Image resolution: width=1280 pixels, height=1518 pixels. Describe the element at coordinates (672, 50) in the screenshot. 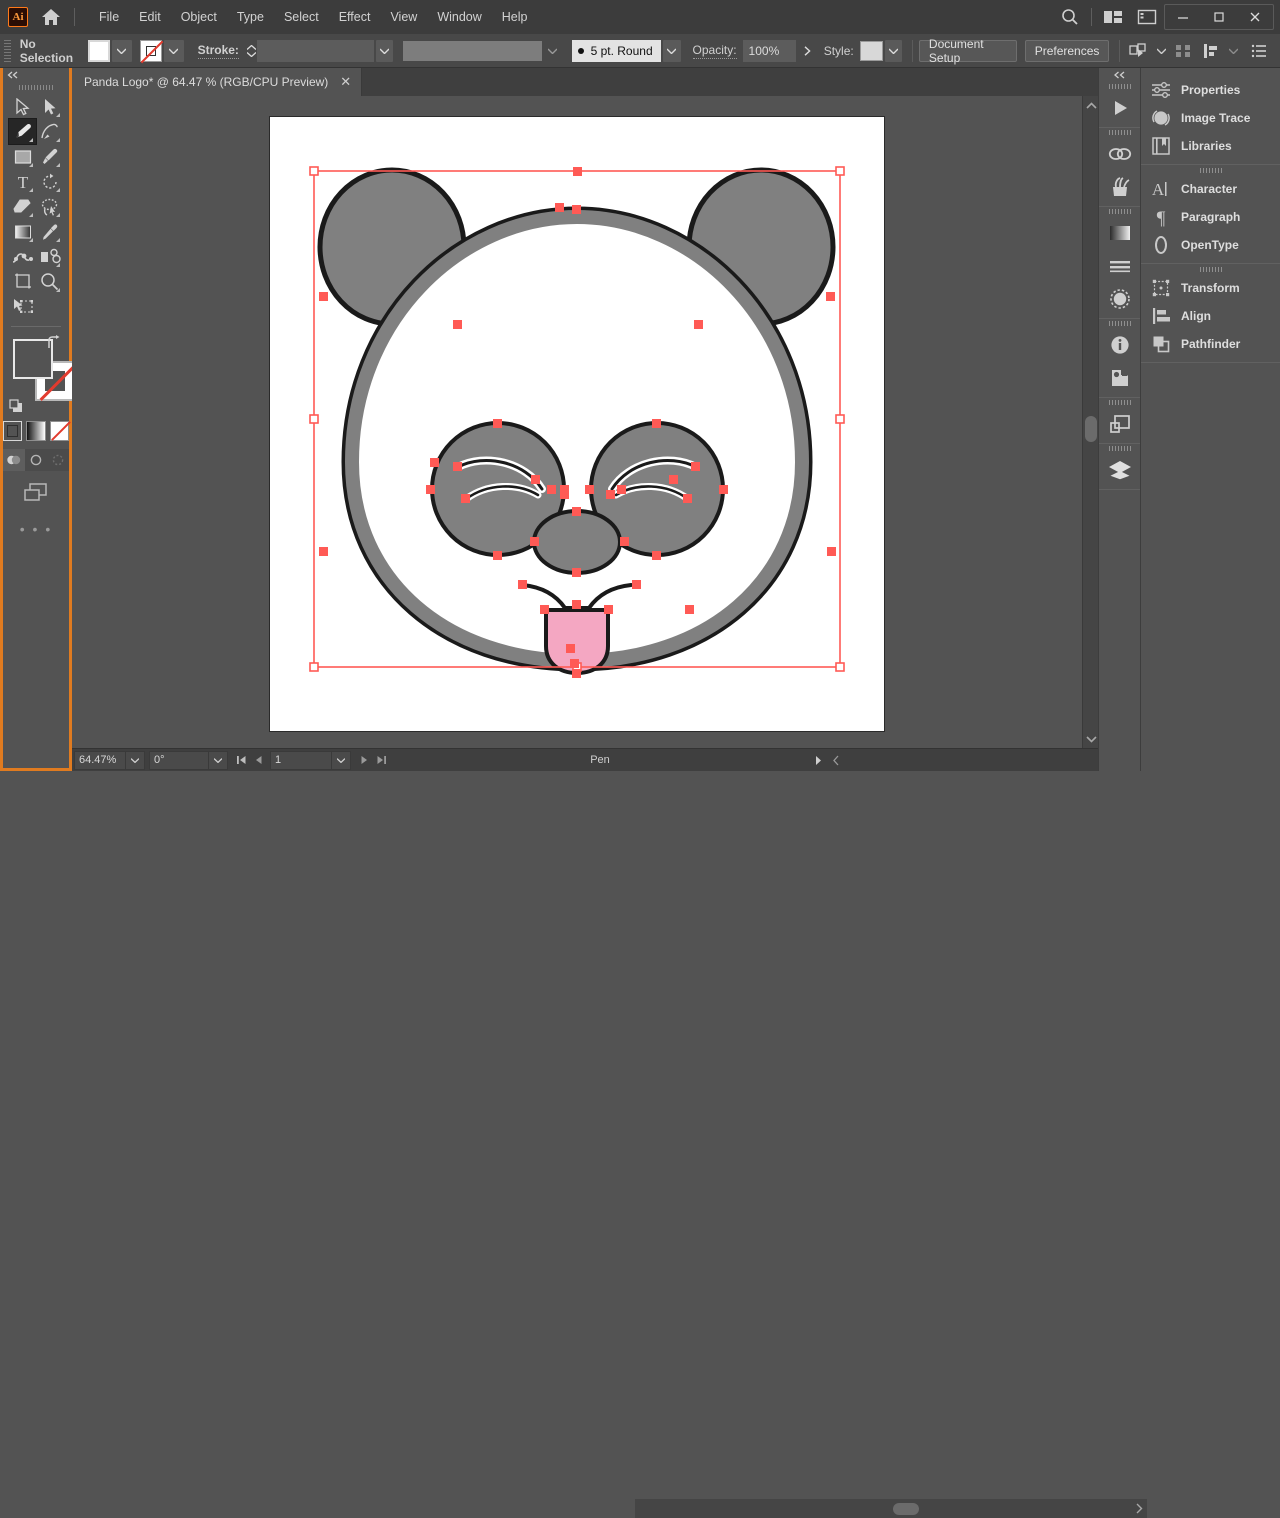

I see `brush-definition-dropdown` at that location.